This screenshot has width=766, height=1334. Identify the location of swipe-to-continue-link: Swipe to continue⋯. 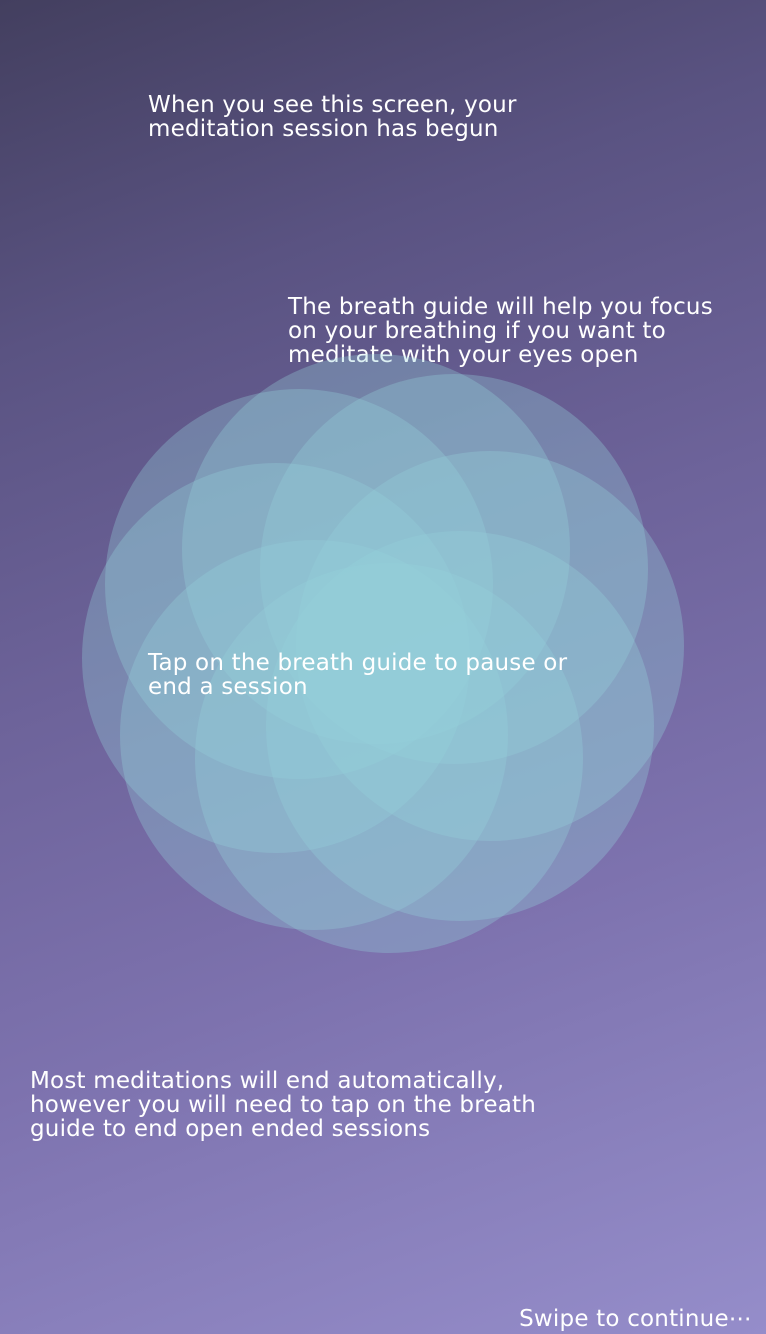
(635, 1319).